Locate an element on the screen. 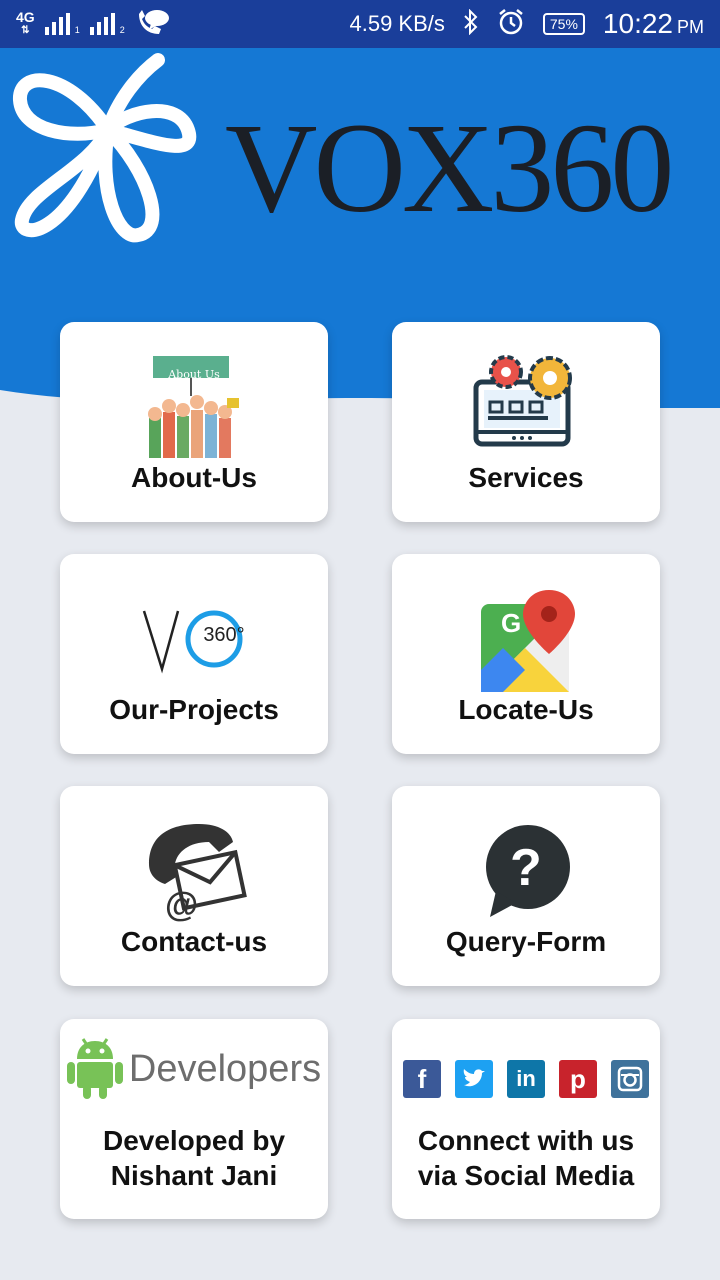 The image size is (720, 1280). our-projects-label: Our-Projects is located at coordinates (194, 709).